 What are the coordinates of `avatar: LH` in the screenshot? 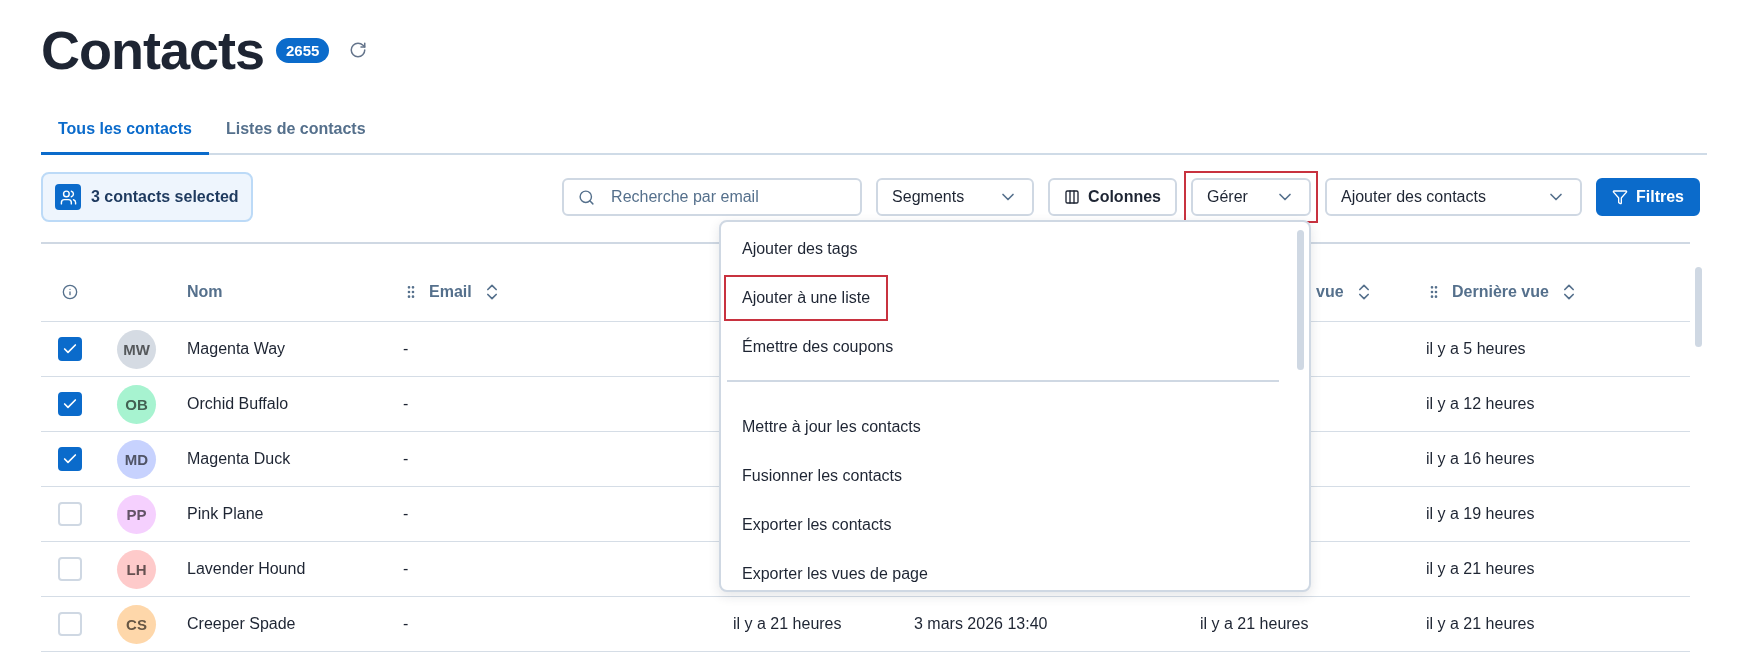 It's located at (136, 569).